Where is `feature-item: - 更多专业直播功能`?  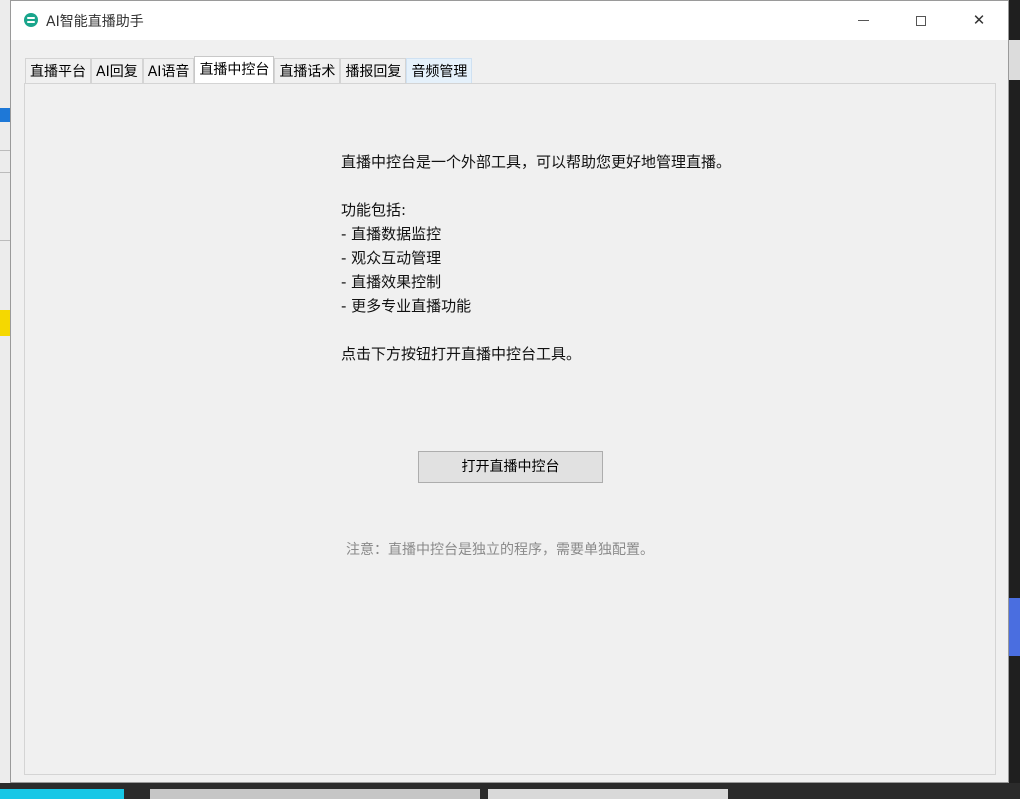
feature-item: - 更多专业直播功能 is located at coordinates (406, 306).